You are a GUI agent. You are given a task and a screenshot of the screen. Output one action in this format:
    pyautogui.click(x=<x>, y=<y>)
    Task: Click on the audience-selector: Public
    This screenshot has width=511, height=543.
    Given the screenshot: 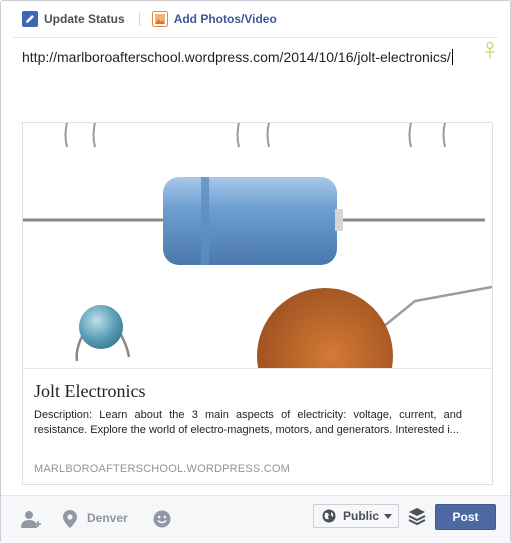 What is the action you would take?
    pyautogui.click(x=356, y=516)
    